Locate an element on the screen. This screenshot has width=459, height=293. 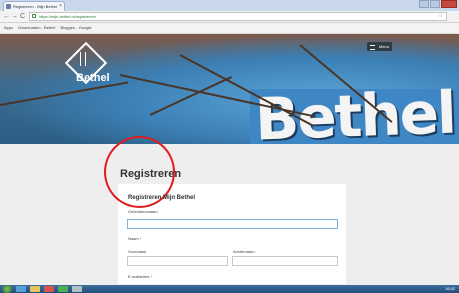
bookmark-star-icon: ☆ is located at coordinates (440, 16).